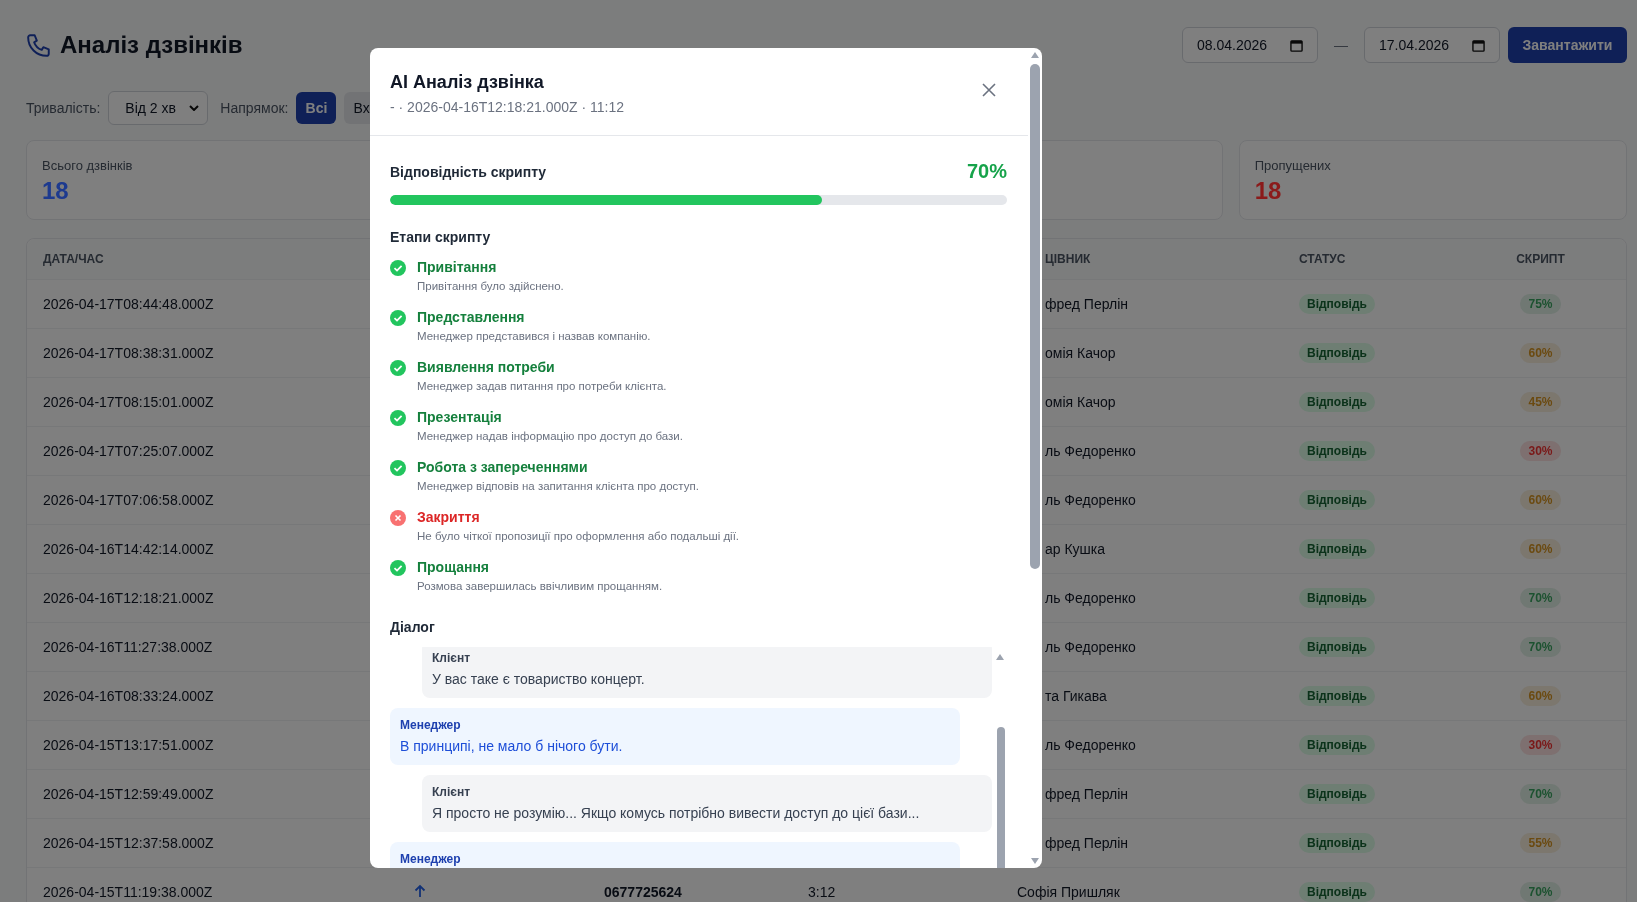  What do you see at coordinates (128, 696) in the screenshot?
I see `table-cell-text: 2026-04-16T08:33:24.000Z` at bounding box center [128, 696].